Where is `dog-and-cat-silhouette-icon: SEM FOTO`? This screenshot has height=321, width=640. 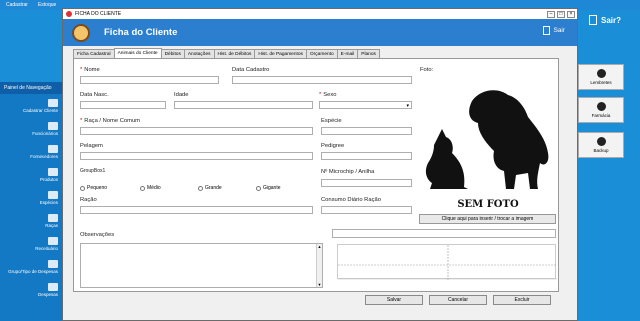
dog-and-cat-silhouette-icon: SEM FOTO is located at coordinates (487, 150).